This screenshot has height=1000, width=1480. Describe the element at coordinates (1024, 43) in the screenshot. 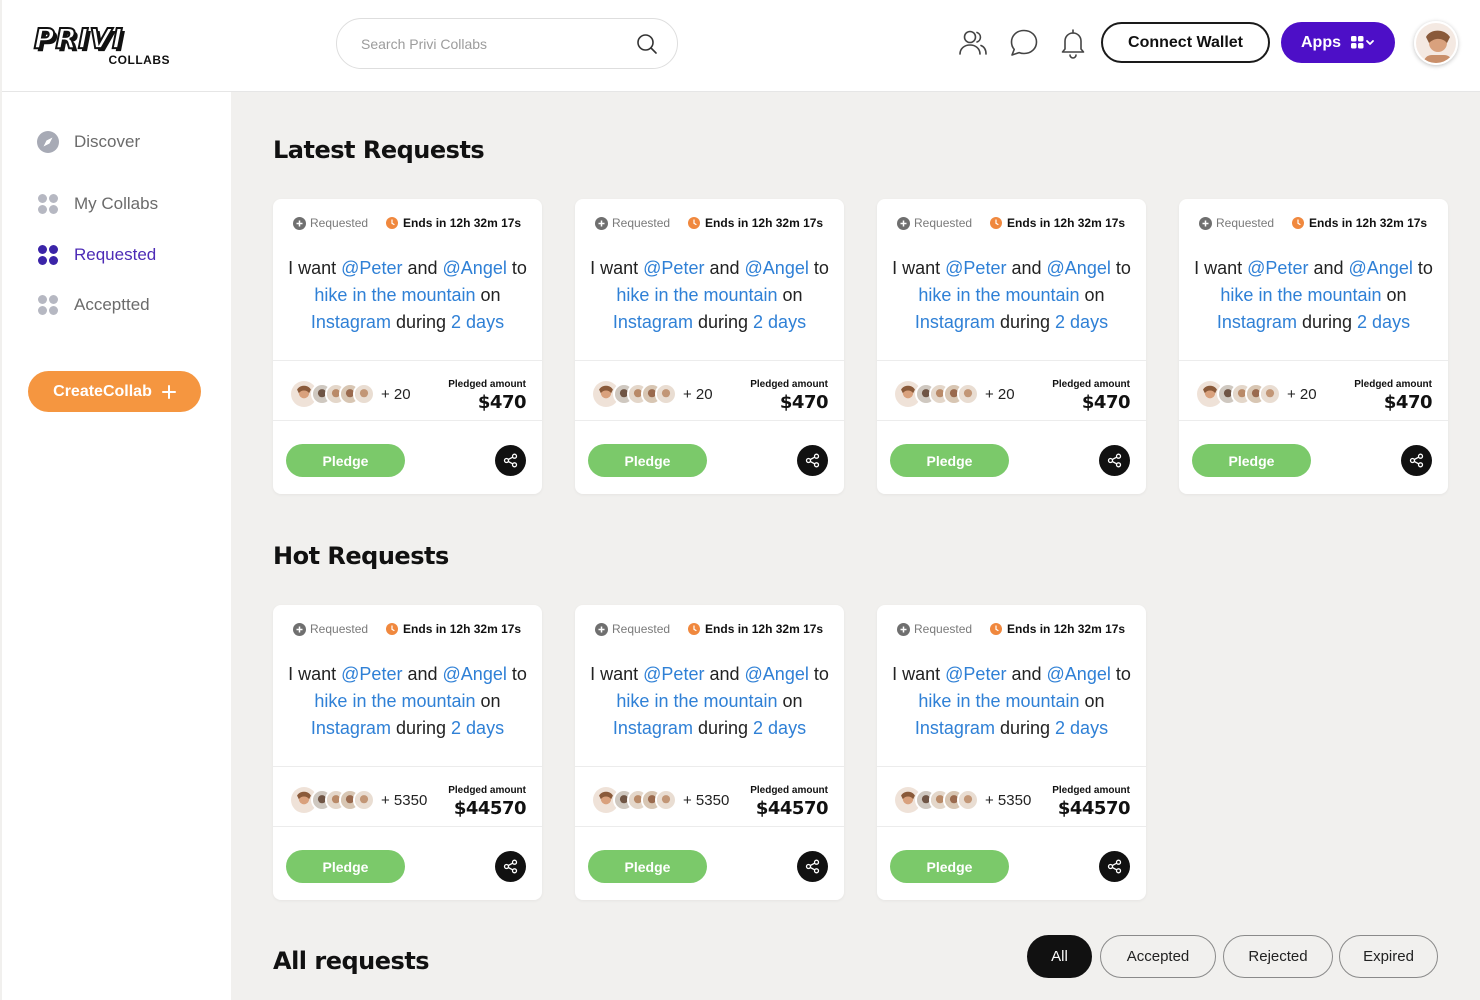

I see `chat-bubble-icon` at that location.